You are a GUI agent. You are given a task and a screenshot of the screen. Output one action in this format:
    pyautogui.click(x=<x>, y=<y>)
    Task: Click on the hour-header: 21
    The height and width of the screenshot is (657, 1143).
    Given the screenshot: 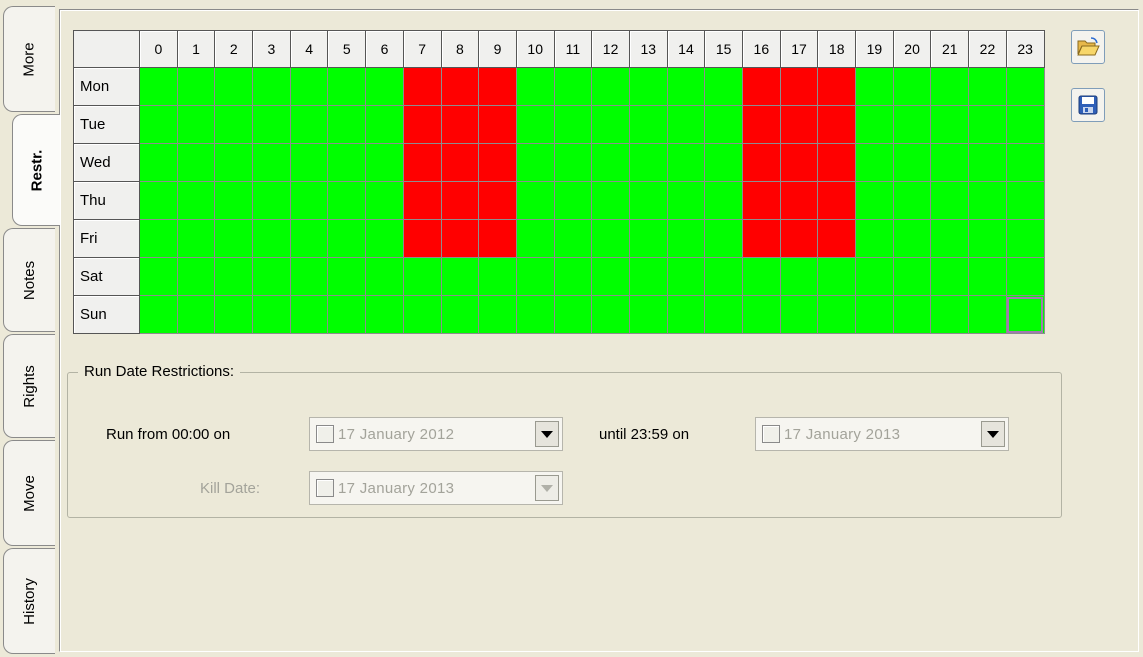 What is the action you would take?
    pyautogui.click(x=950, y=49)
    